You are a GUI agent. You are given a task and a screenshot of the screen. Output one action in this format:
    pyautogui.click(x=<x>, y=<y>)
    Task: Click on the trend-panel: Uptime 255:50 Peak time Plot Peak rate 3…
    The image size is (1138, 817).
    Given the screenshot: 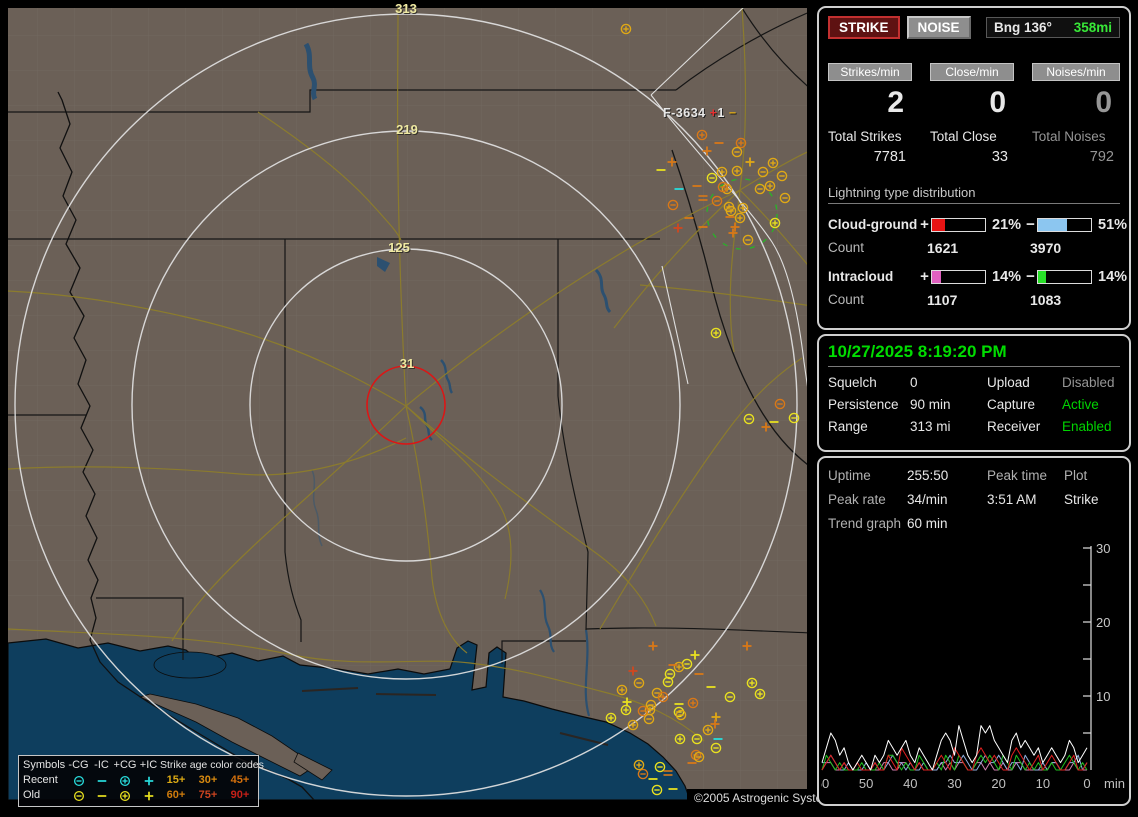 What is the action you would take?
    pyautogui.click(x=974, y=631)
    